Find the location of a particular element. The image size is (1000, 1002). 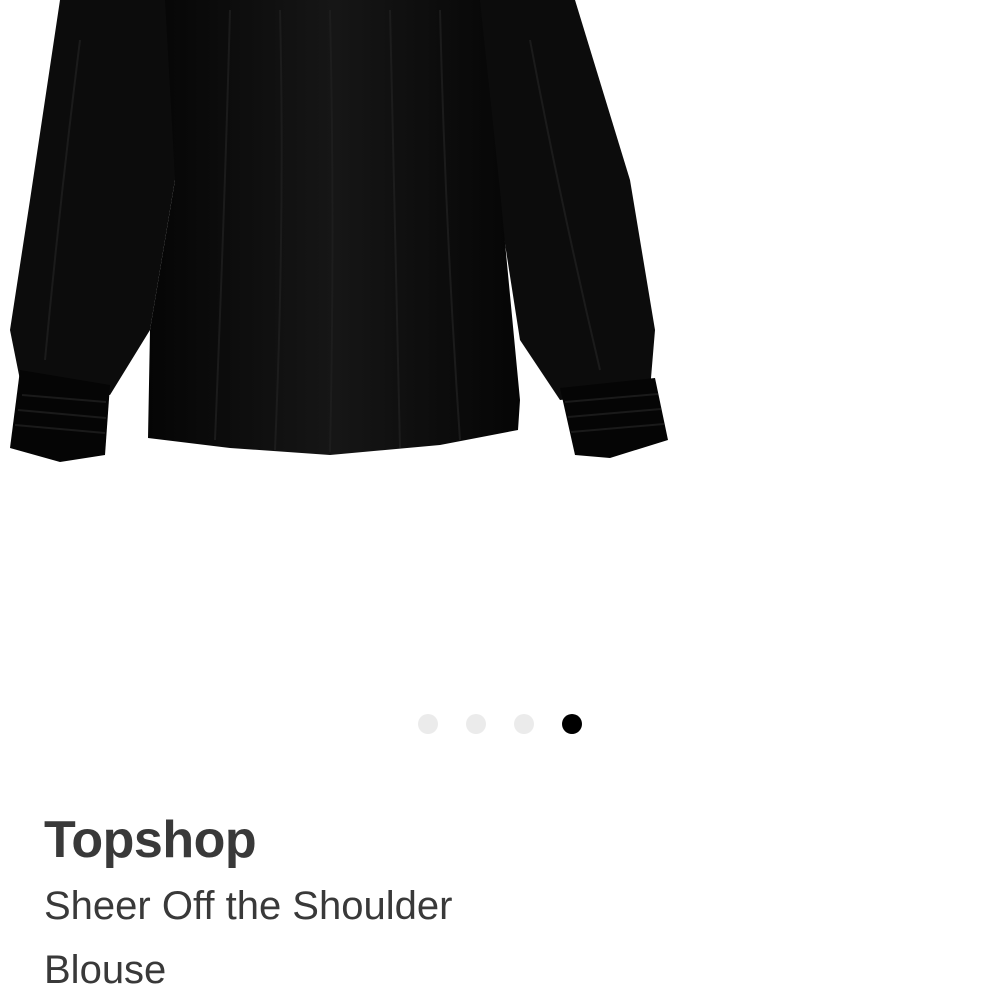

product-name: Sheer Off the Shoulder Blouse is located at coordinates (254, 938).